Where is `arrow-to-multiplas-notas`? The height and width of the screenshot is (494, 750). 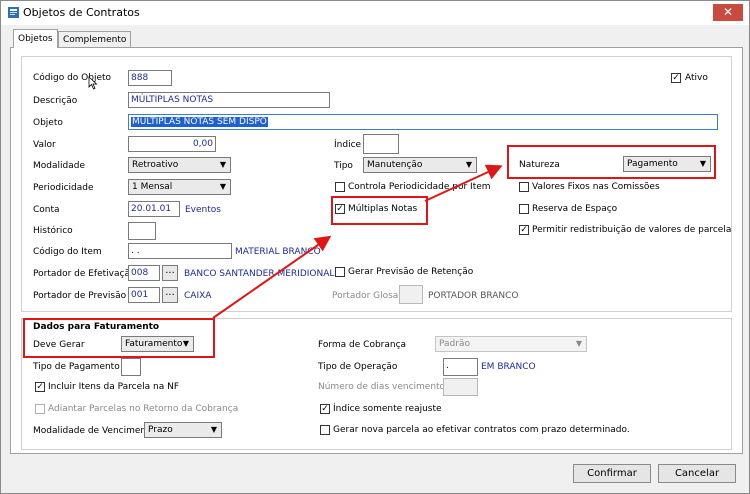
arrow-to-multiplas-notas is located at coordinates (272, 277).